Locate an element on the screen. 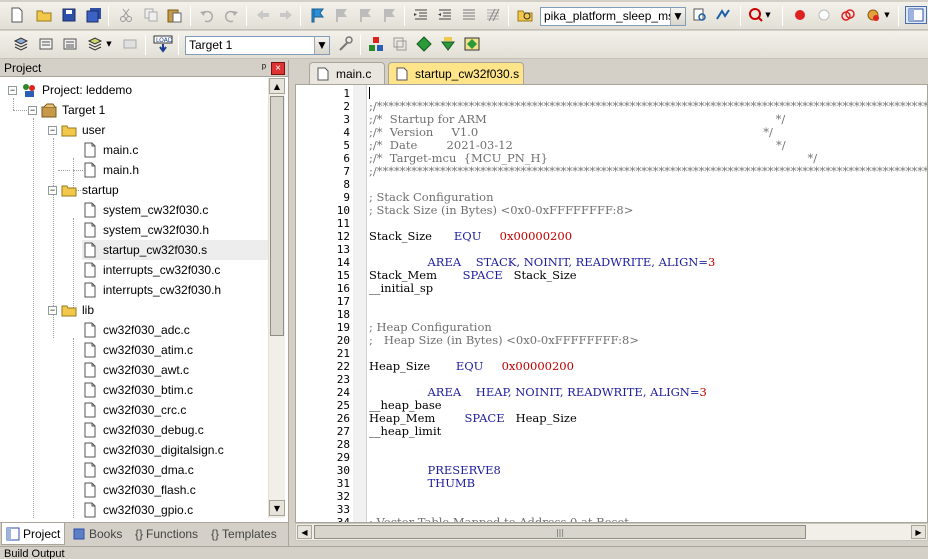  kill-breakpoints-icon is located at coordinates (848, 15).